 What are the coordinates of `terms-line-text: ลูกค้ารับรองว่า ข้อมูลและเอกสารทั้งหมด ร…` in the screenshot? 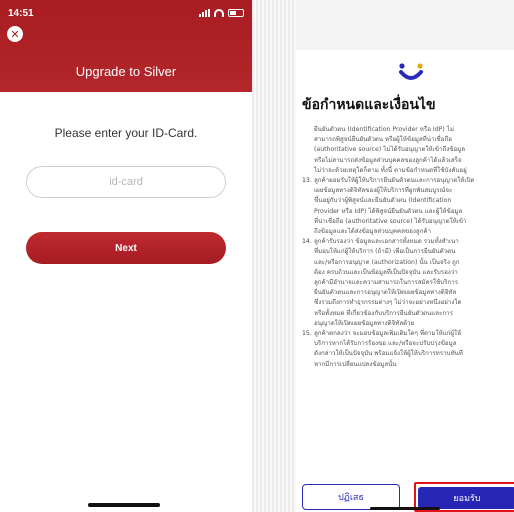 It's located at (386, 242).